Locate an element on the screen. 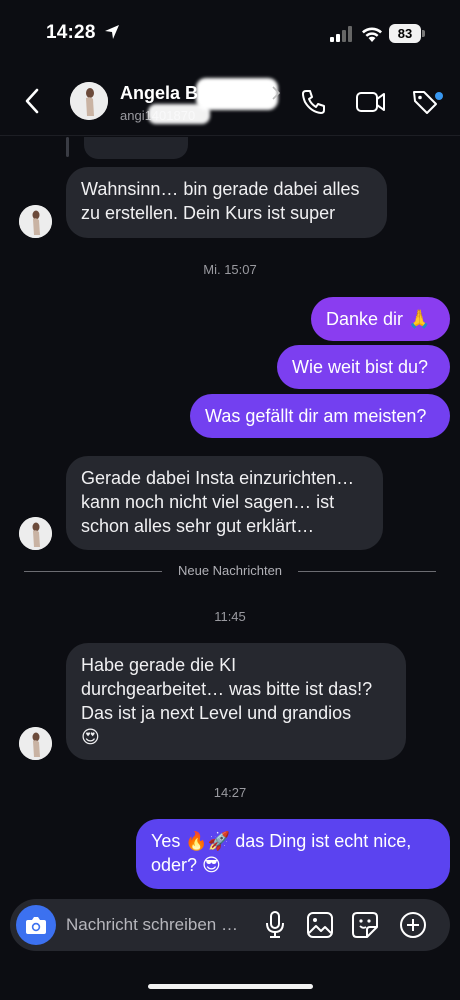 This screenshot has height=1000, width=460. outgoing-message: Danke dir 🙏 is located at coordinates (380, 319).